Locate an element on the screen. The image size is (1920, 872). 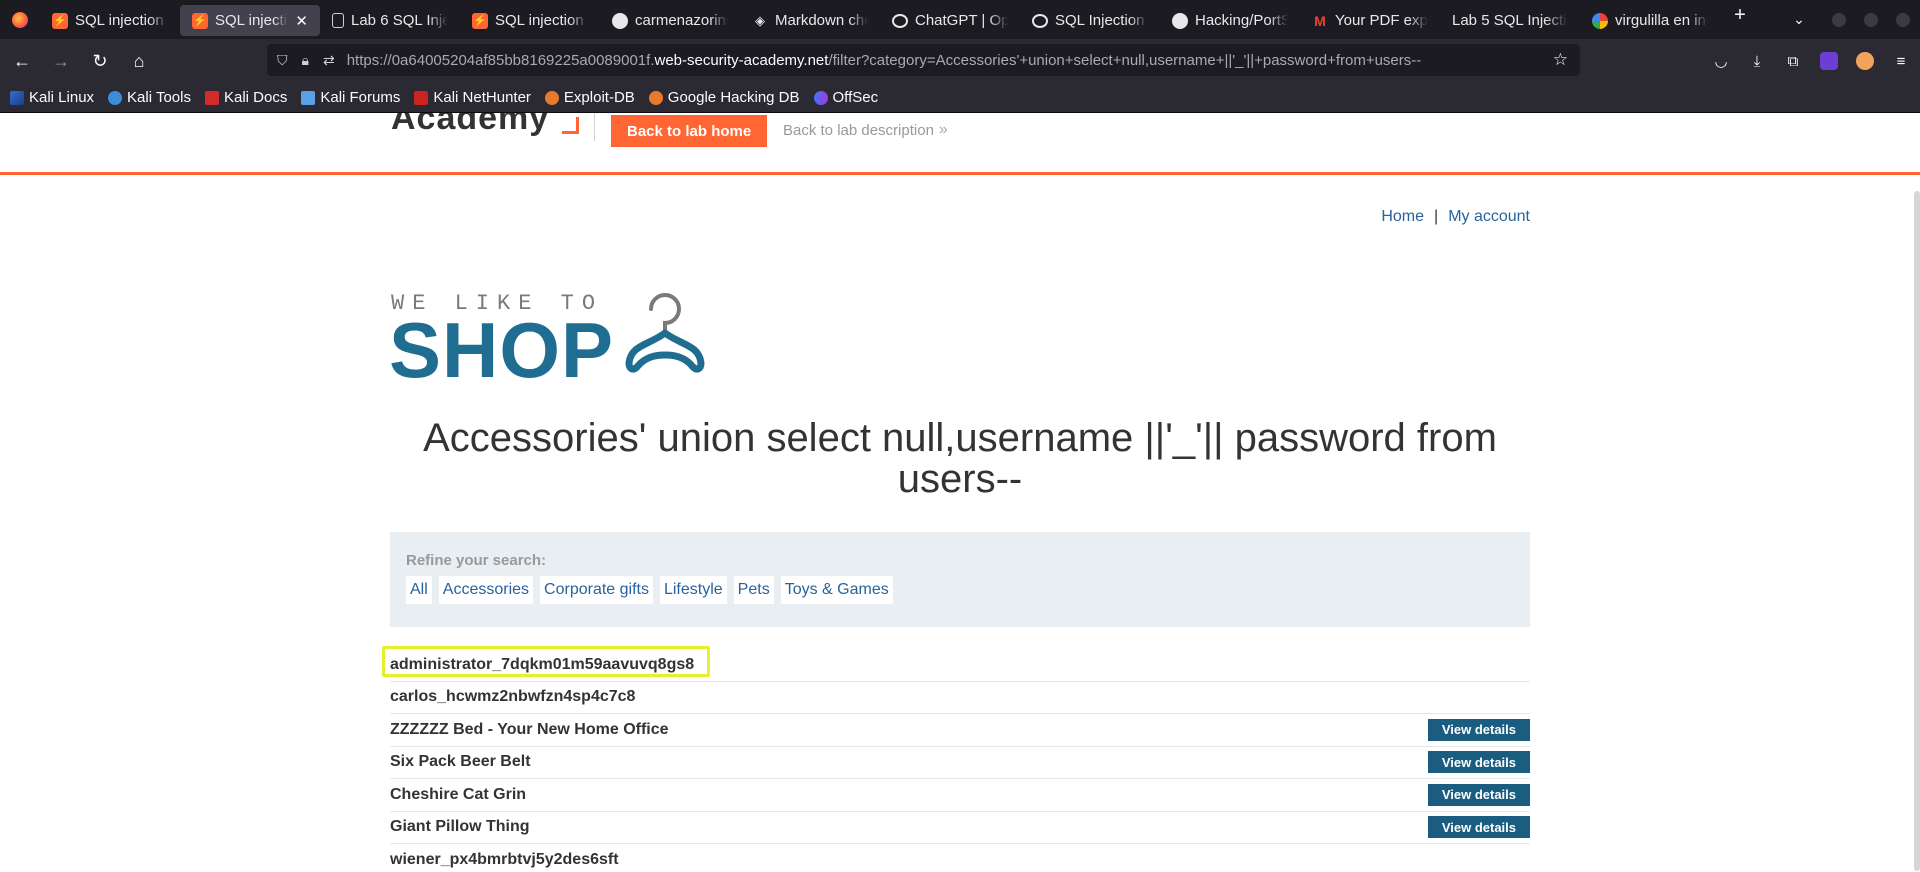
github-icon is located at coordinates (1180, 20).